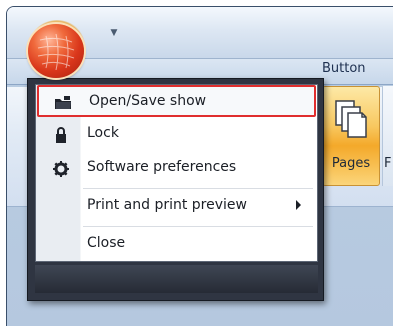 The image size is (393, 326). Describe the element at coordinates (63, 102) in the screenshot. I see `folder-icon` at that location.